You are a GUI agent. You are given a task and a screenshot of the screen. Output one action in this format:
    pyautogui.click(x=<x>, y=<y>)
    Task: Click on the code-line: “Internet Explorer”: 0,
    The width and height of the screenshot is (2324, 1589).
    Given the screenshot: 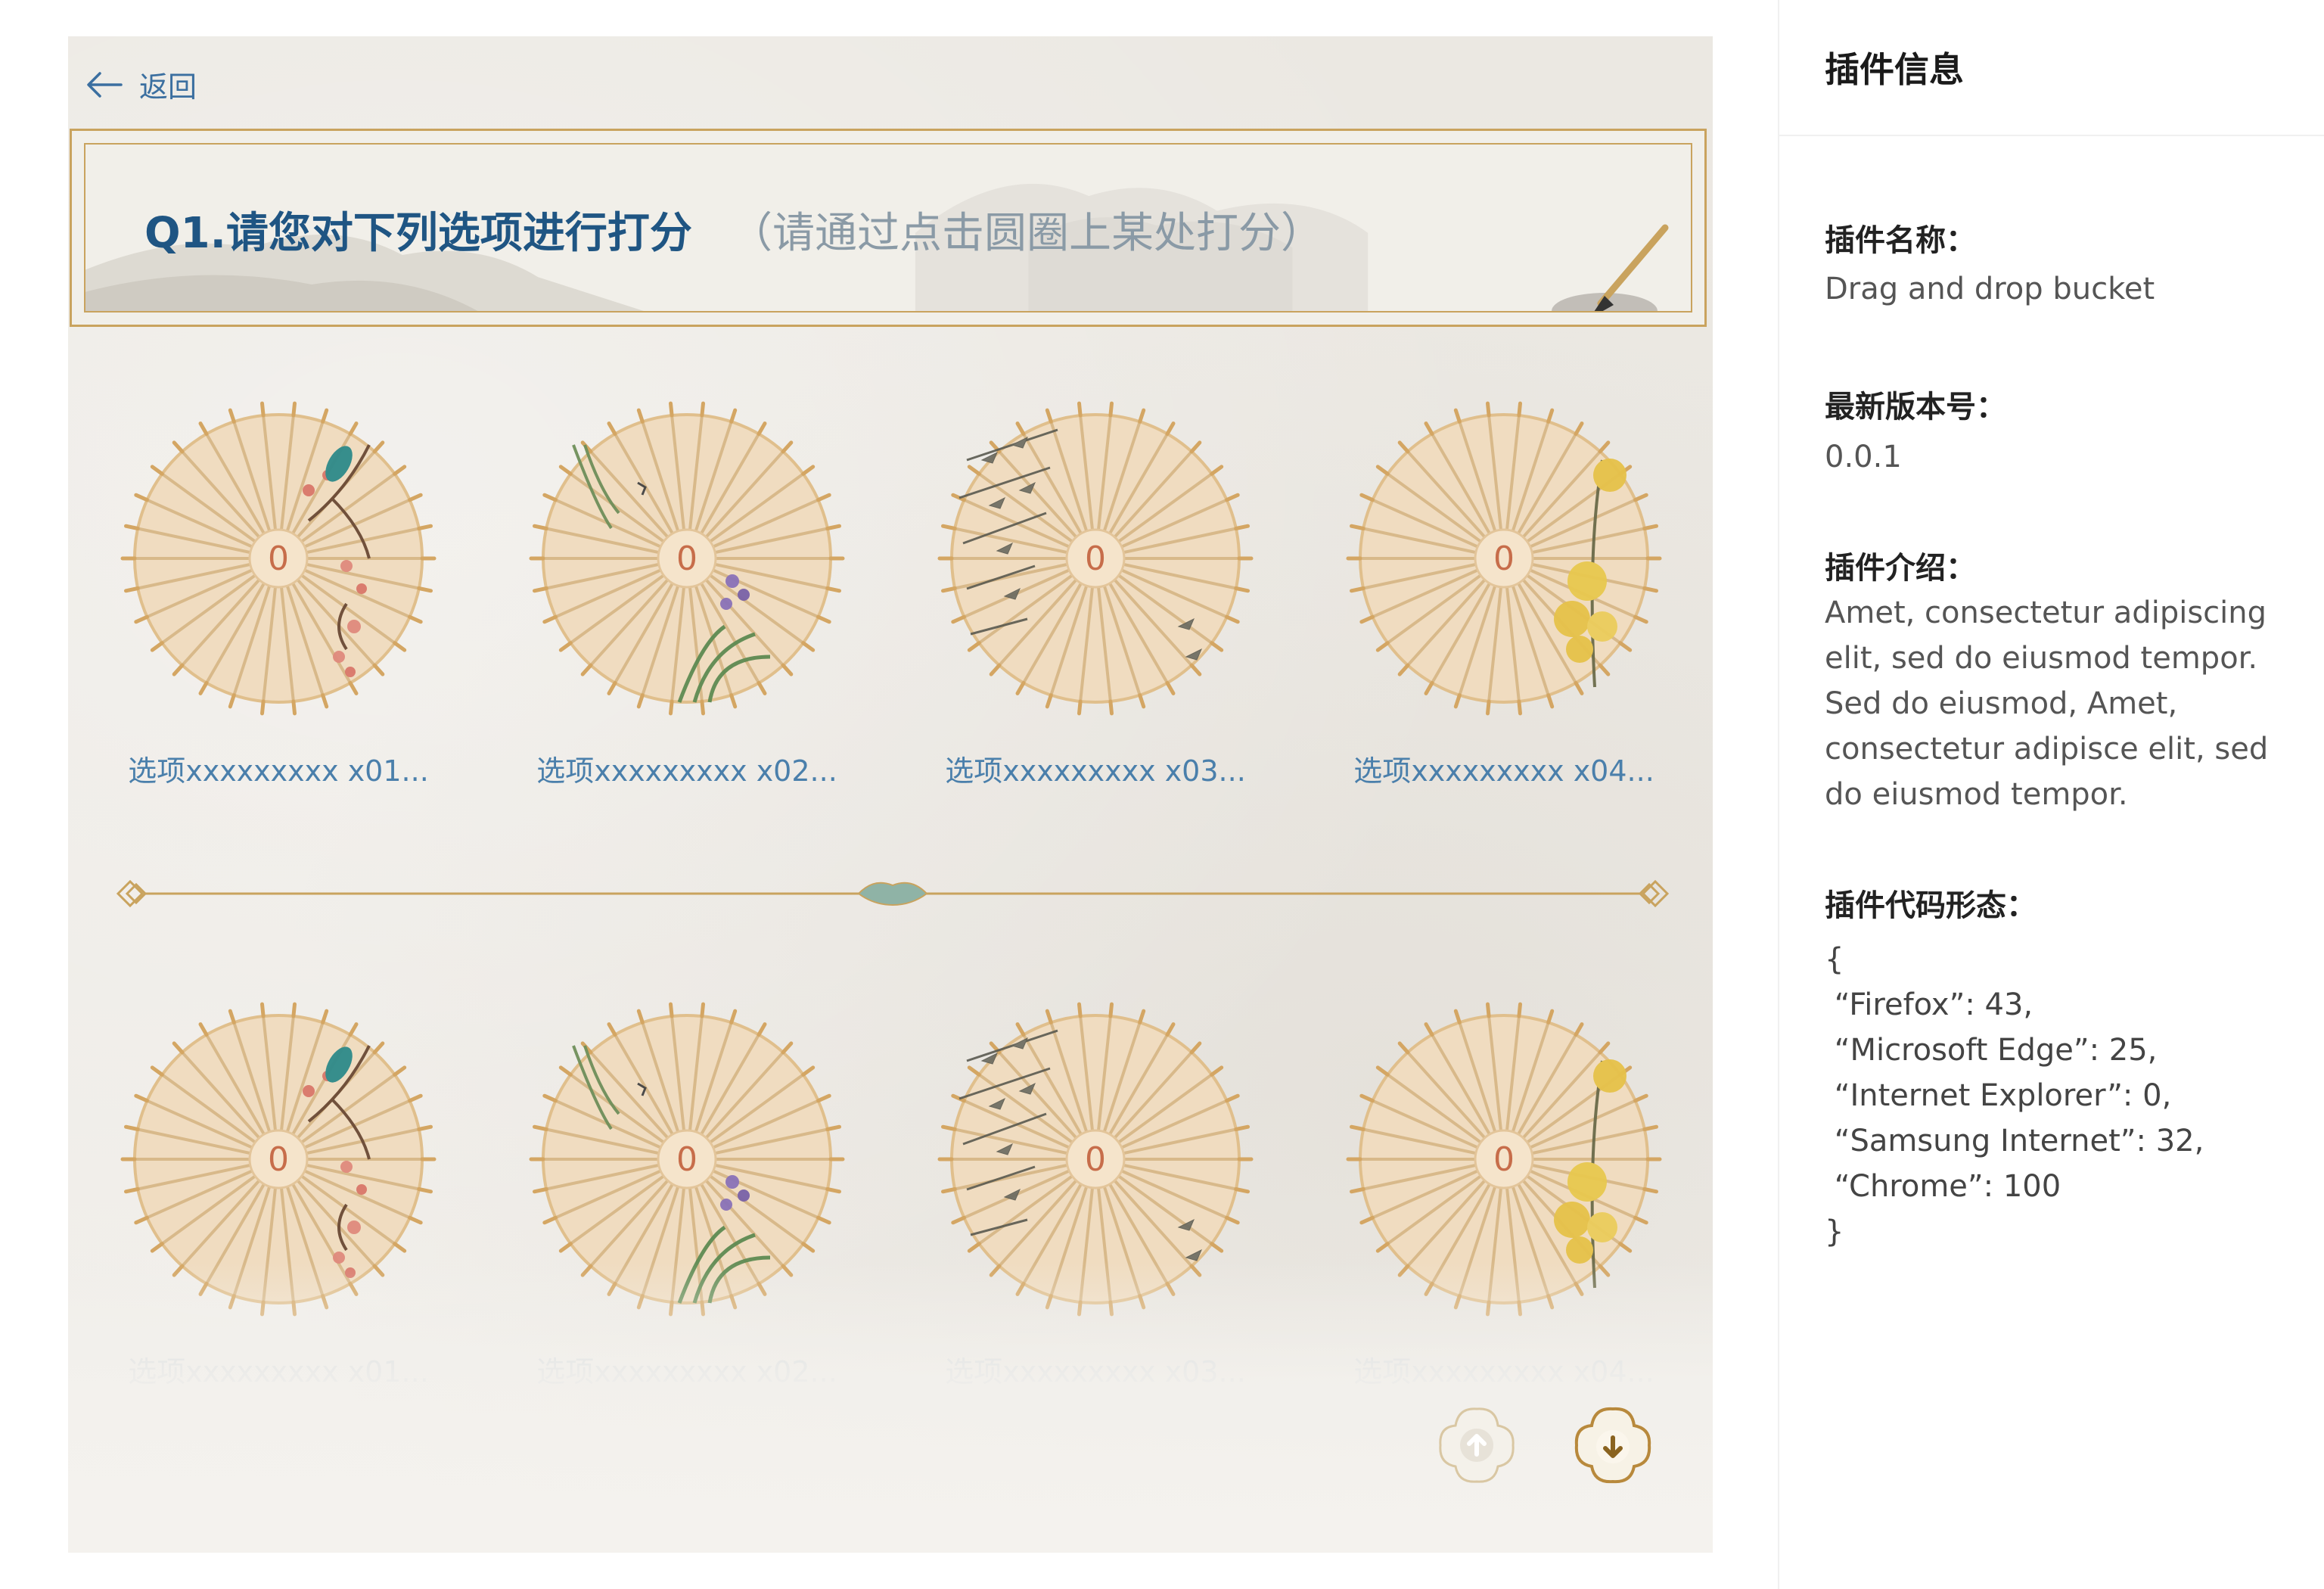 What is the action you would take?
    pyautogui.click(x=1999, y=1095)
    